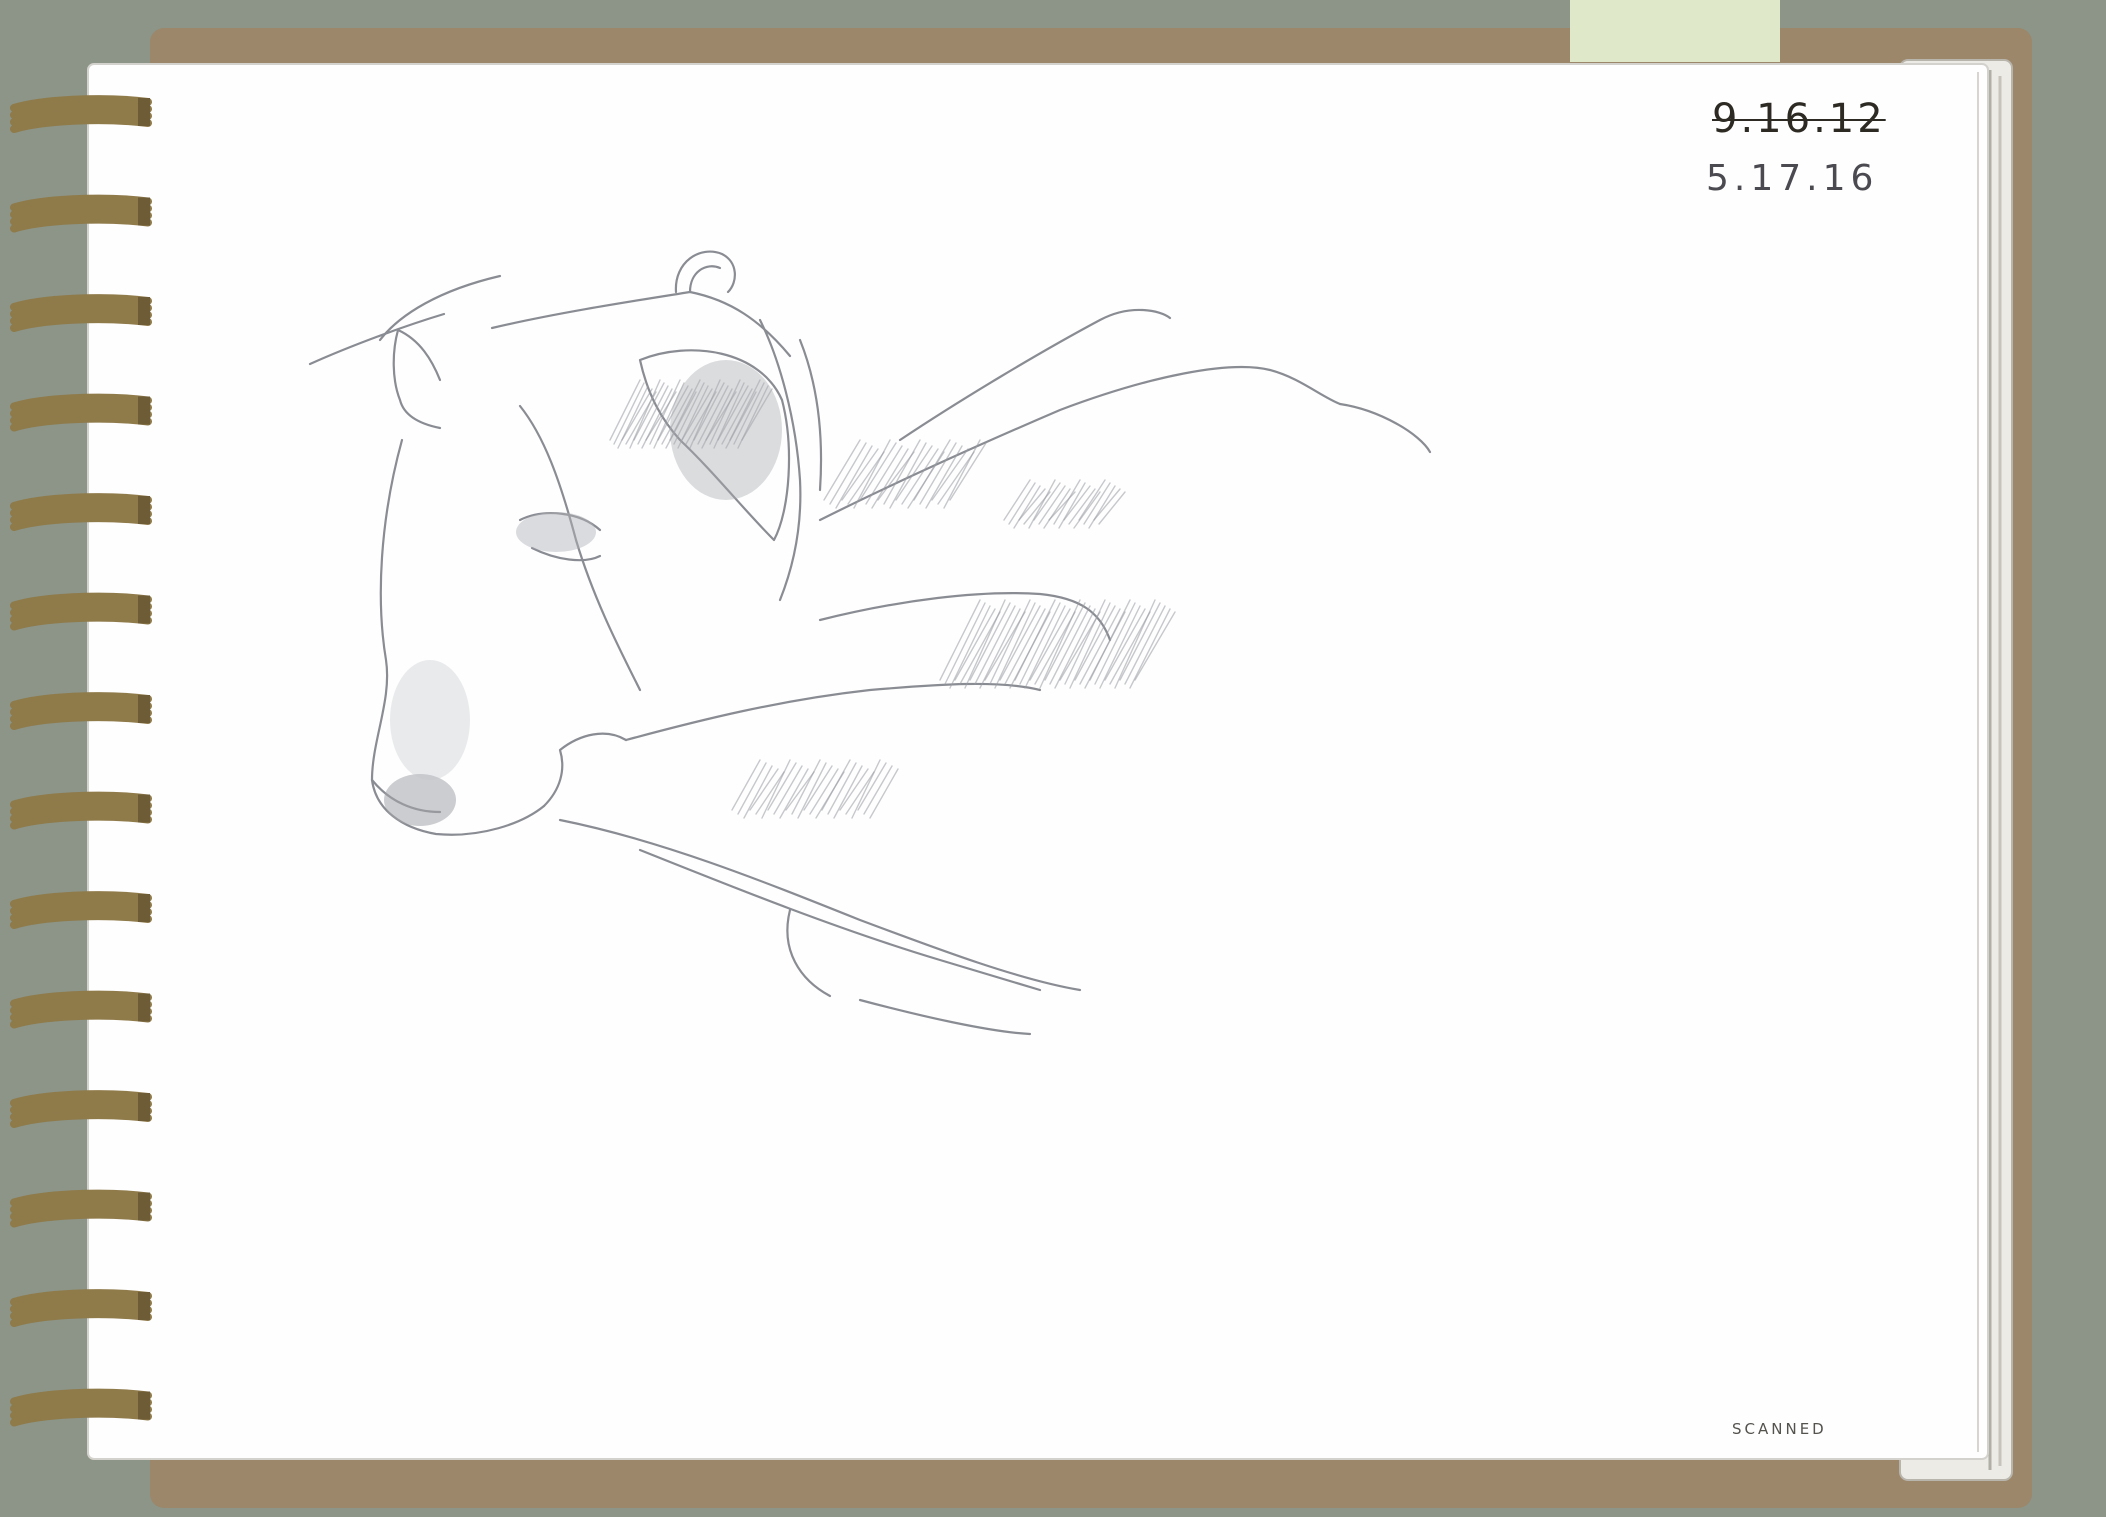 The height and width of the screenshot is (1517, 2106). Describe the element at coordinates (1799, 119) in the screenshot. I see `original-date-label: 9.16.12` at that location.